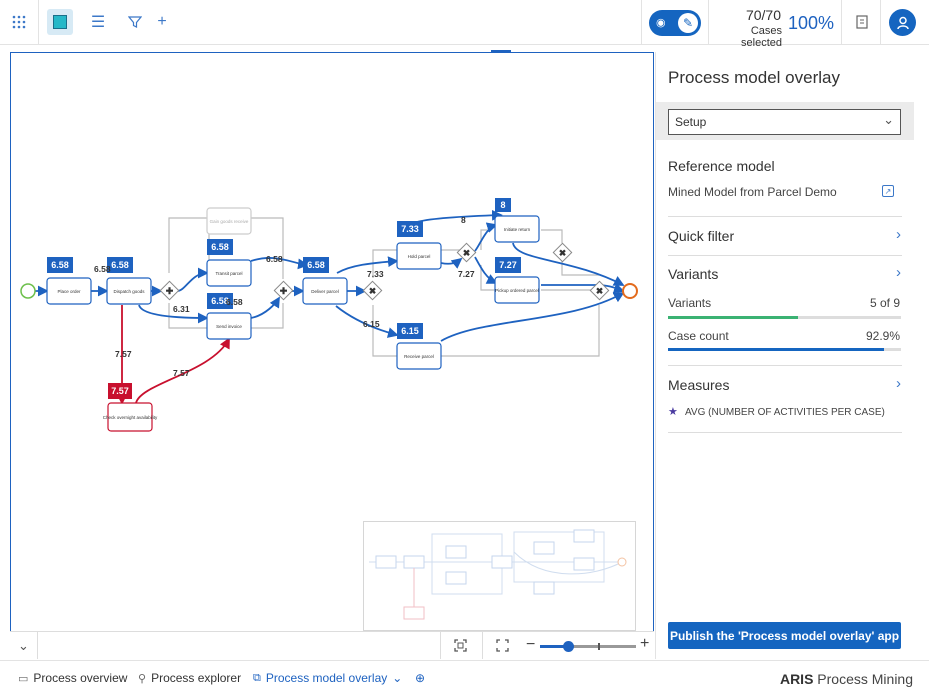  Describe the element at coordinates (130, 417) in the screenshot. I see `node-label: Check overnight availability` at that location.